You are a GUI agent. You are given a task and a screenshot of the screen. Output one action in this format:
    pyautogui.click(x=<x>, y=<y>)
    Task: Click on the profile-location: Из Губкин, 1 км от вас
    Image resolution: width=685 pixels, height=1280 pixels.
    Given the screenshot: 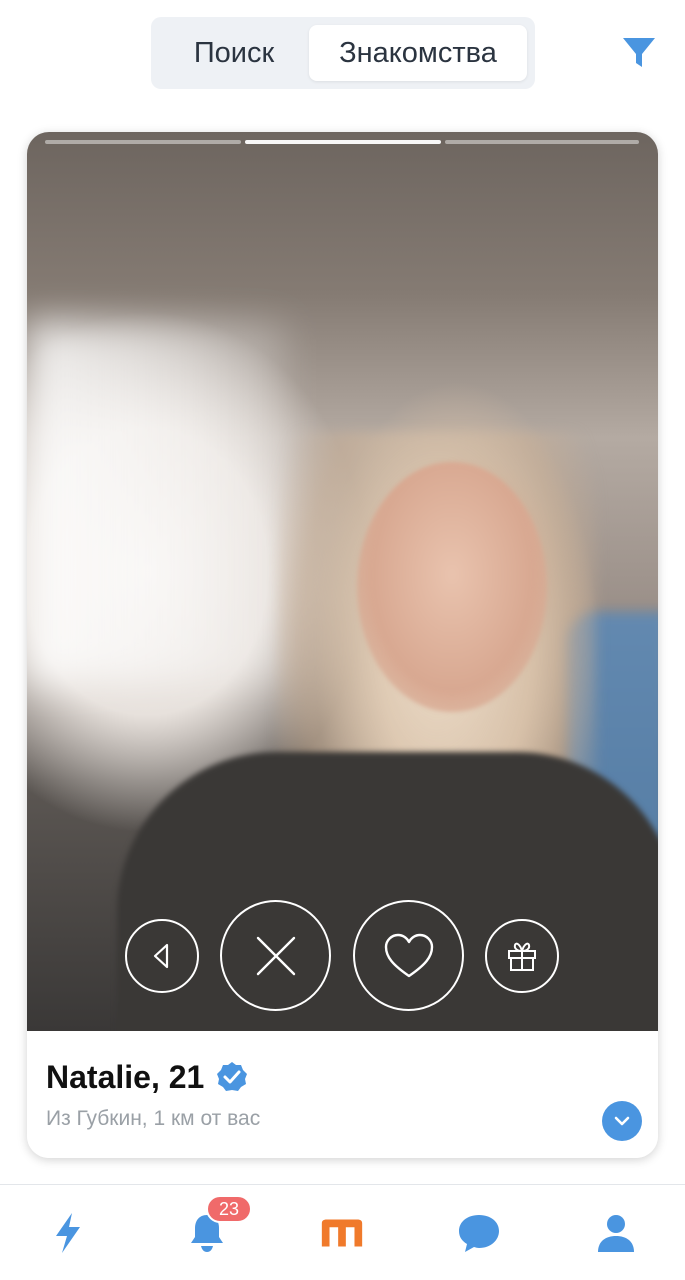 What is the action you would take?
    pyautogui.click(x=153, y=1118)
    